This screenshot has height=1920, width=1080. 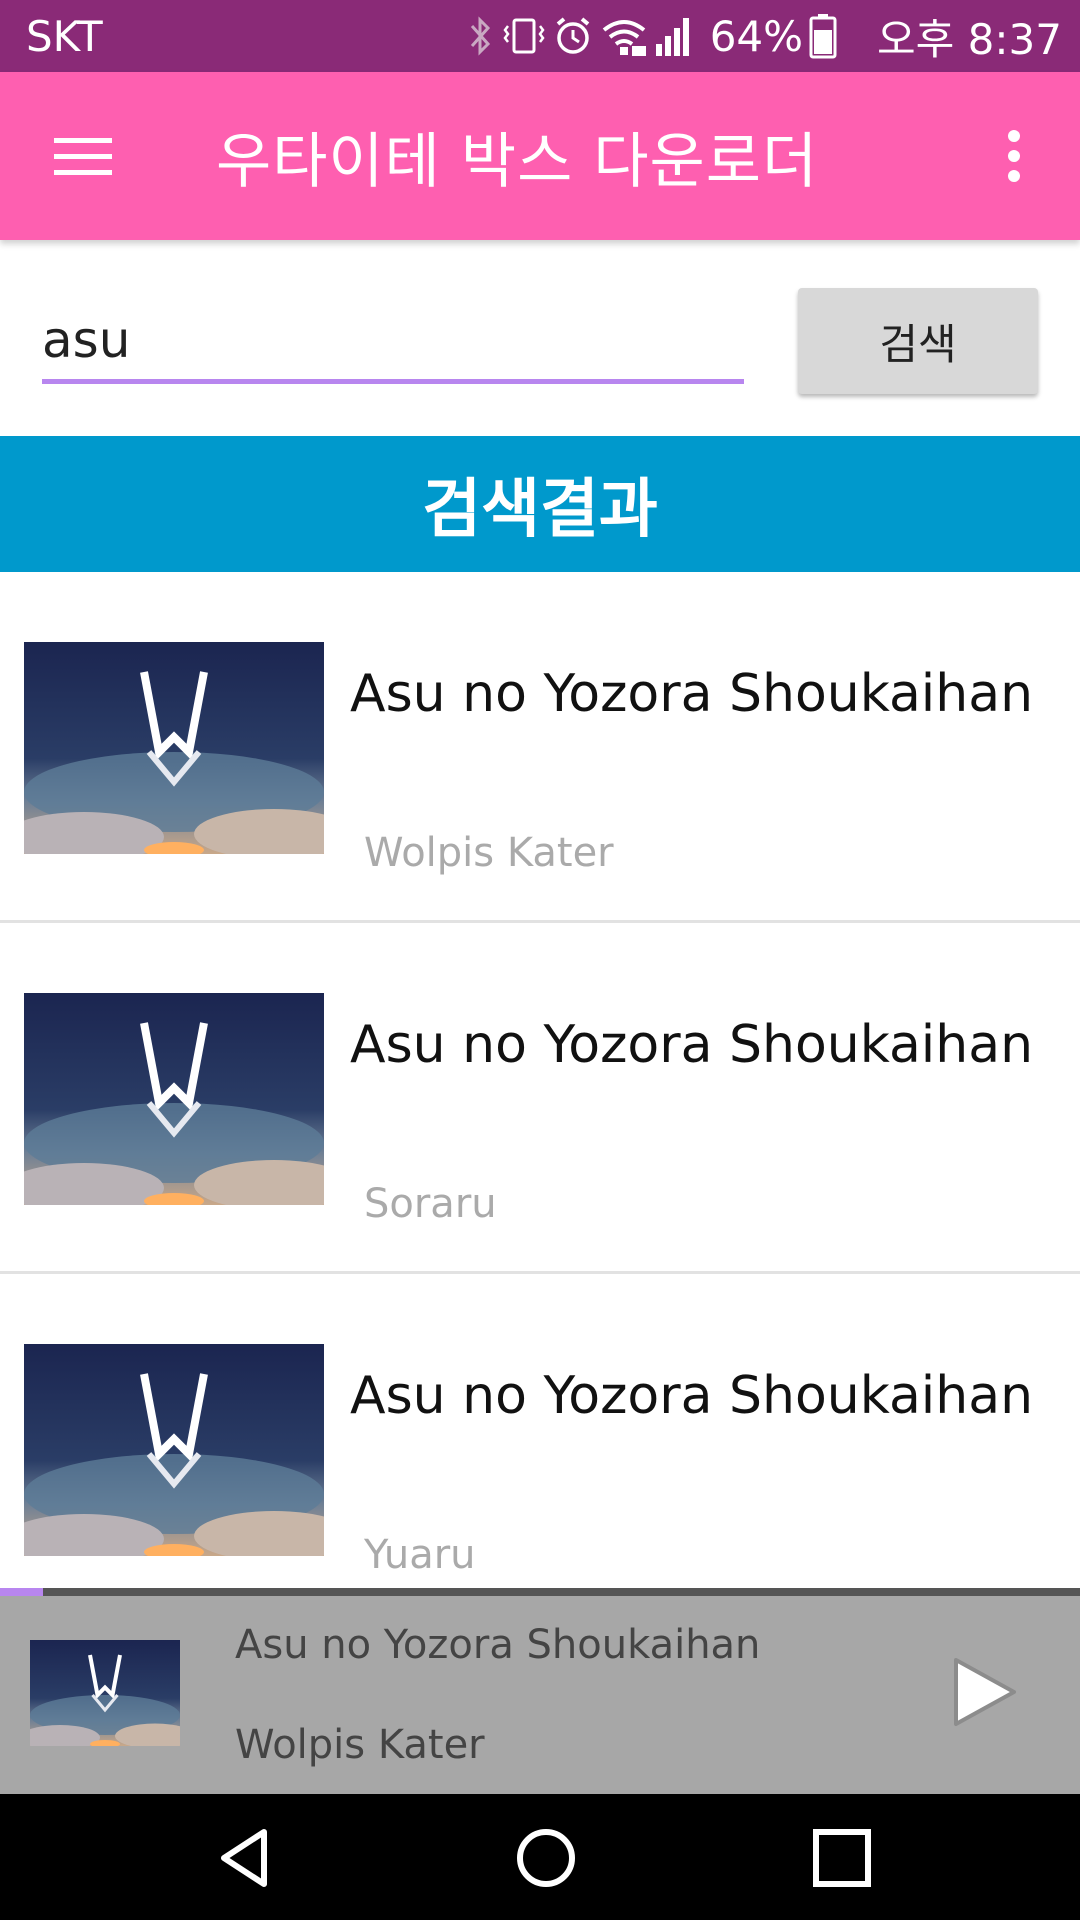 I want to click on app-bar: 우타이테 박스 다운로더, so click(x=540, y=156).